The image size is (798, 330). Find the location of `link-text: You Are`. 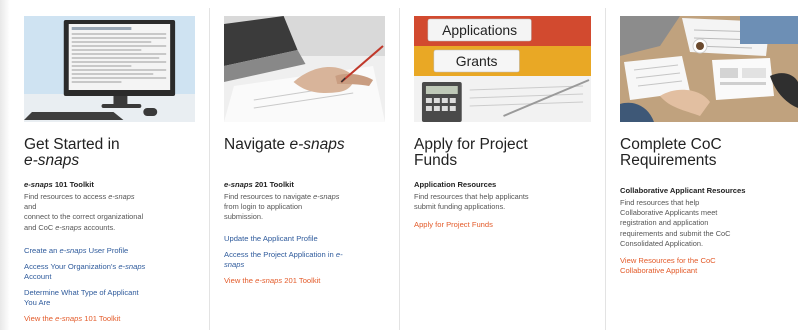

link-text: You Are is located at coordinates (37, 303).